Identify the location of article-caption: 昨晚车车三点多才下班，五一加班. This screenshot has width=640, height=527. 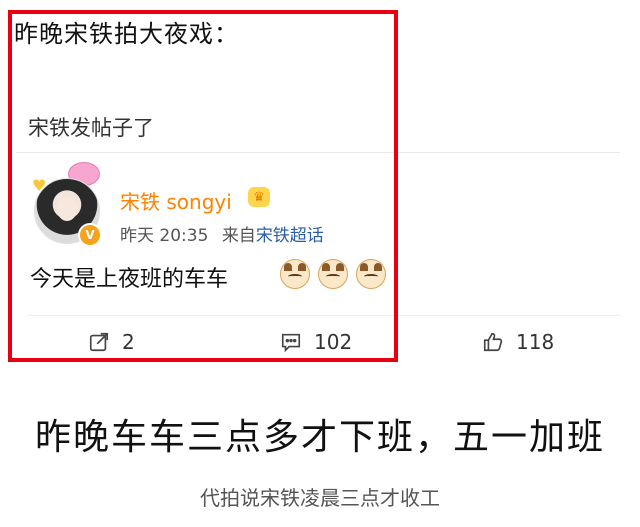
(319, 437).